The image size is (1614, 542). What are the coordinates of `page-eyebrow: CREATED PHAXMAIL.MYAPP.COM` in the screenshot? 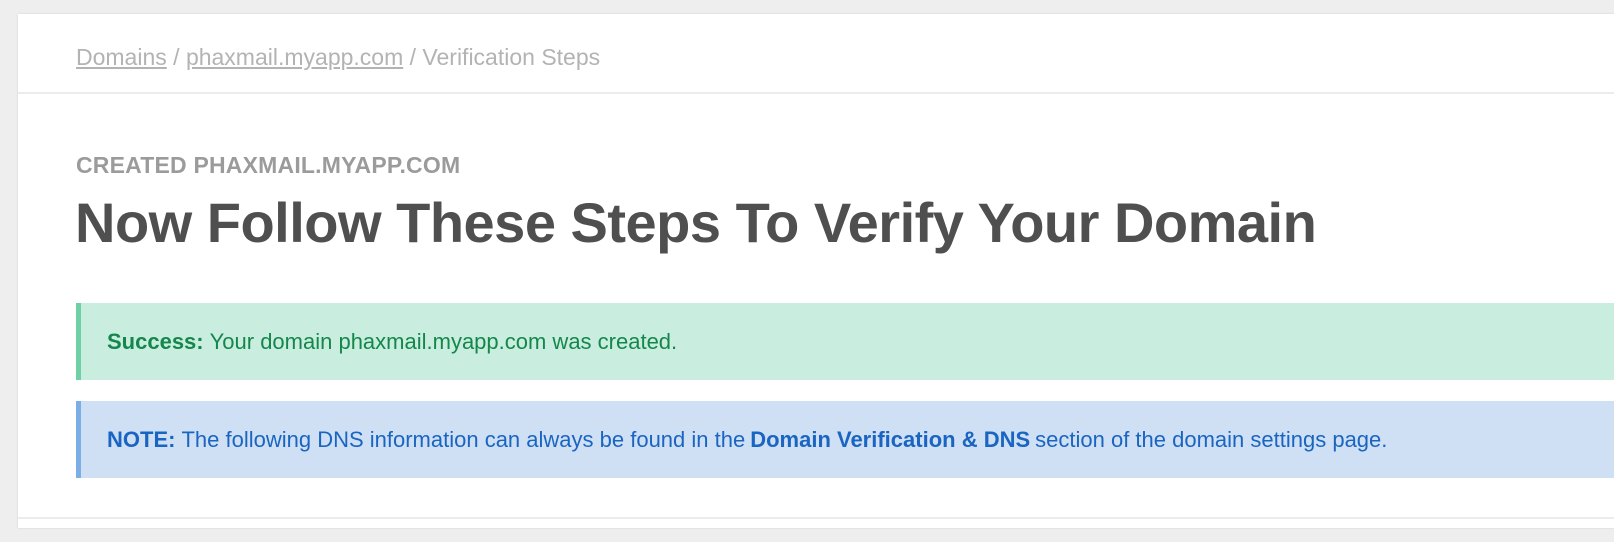 It's located at (268, 165).